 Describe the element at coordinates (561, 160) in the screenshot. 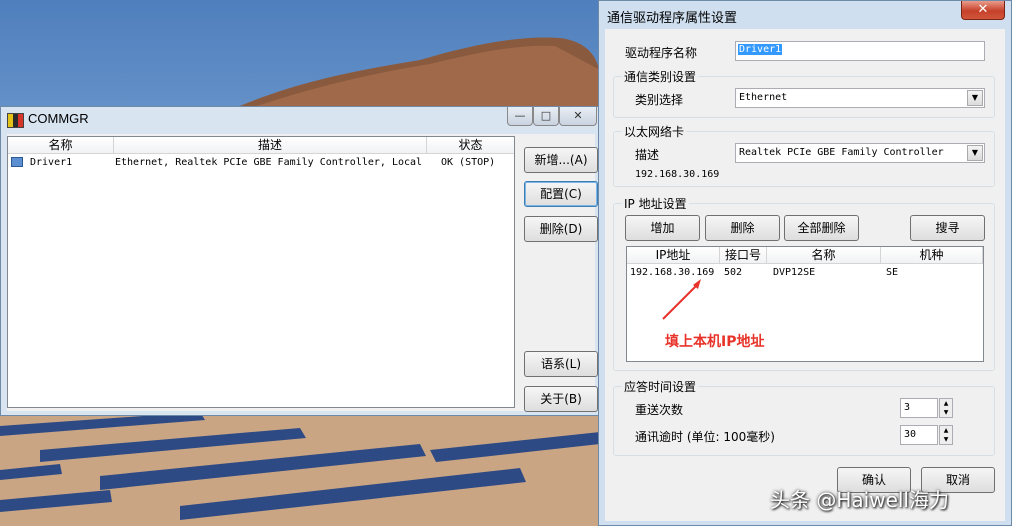

I see `add-driver-button: 新增...(A)` at that location.